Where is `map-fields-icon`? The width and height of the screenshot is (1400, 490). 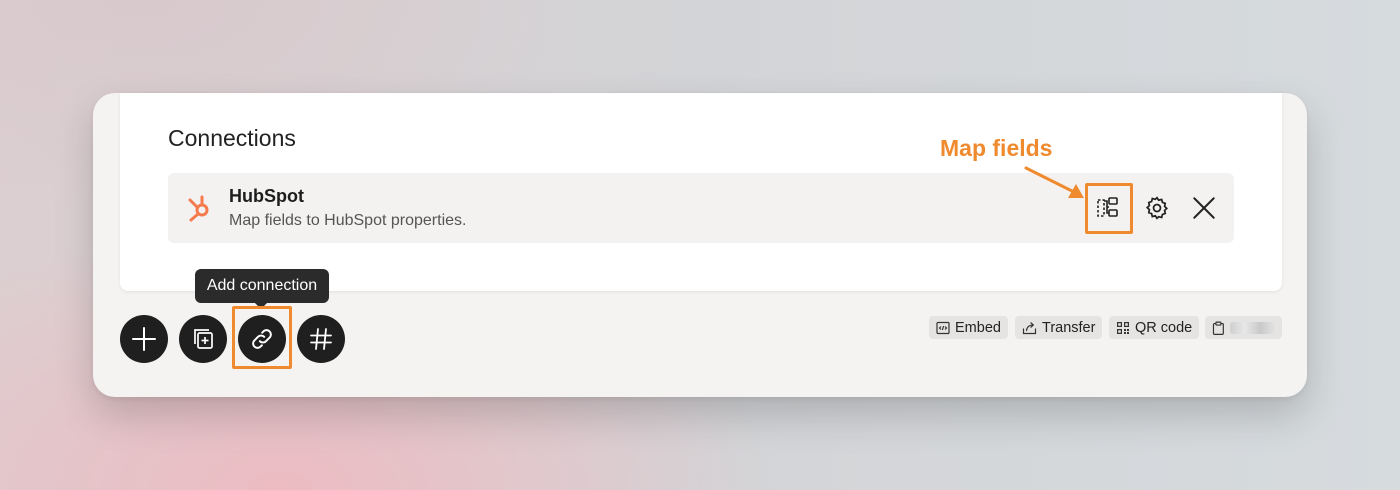
map-fields-icon is located at coordinates (1107, 207).